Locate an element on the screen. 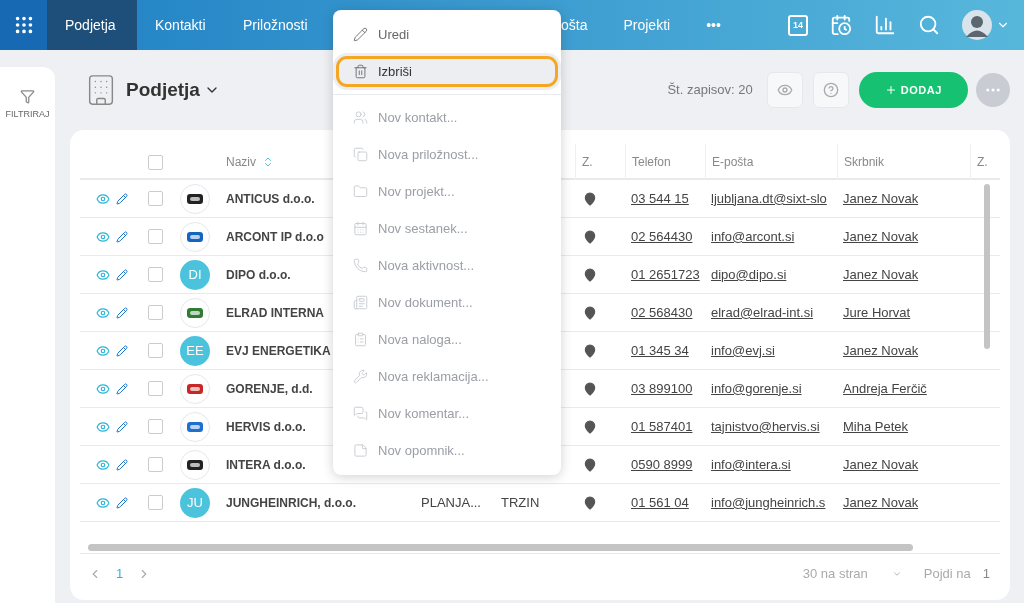 The width and height of the screenshot is (1024, 603). filter-label: FILTRIRAJ is located at coordinates (27, 115).